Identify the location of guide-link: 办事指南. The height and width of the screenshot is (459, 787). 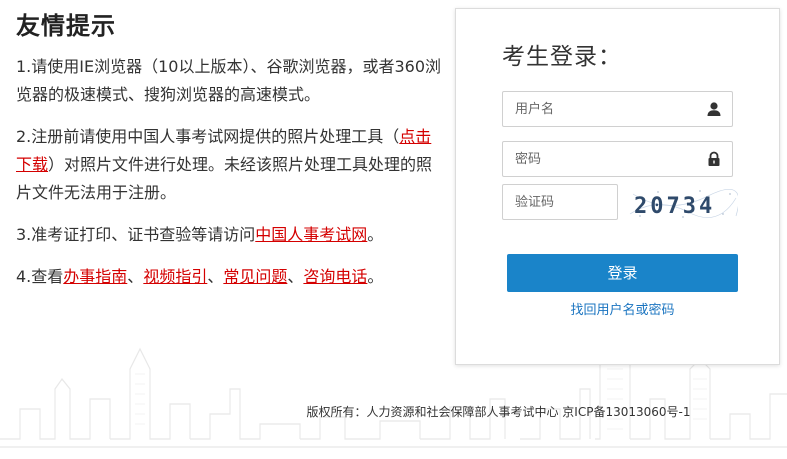
(95, 276).